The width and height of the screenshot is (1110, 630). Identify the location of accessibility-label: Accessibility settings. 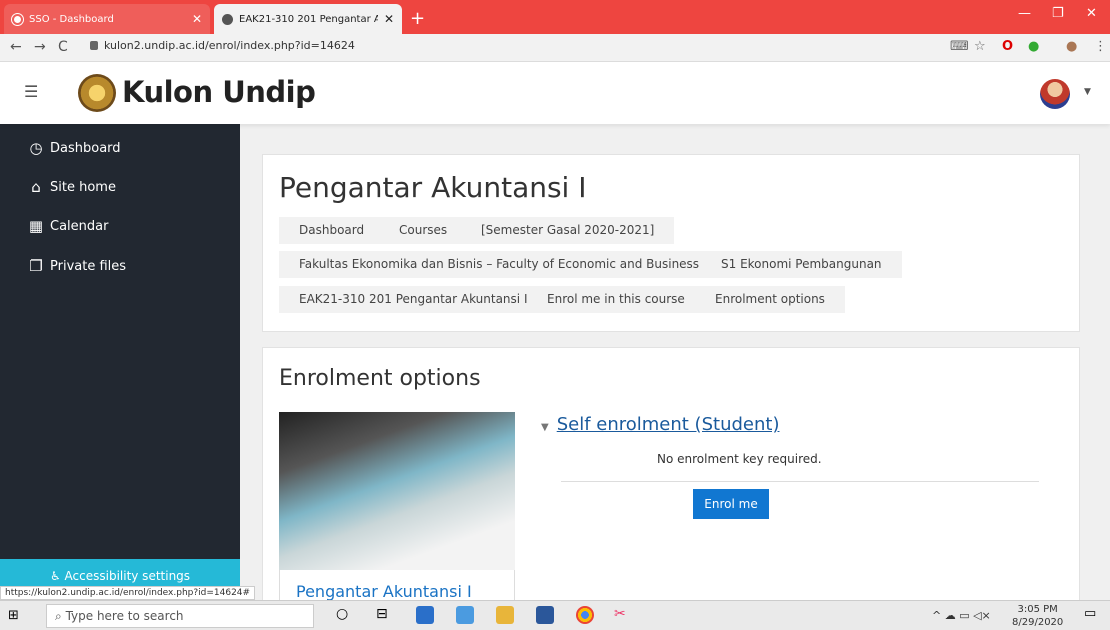
(127, 576).